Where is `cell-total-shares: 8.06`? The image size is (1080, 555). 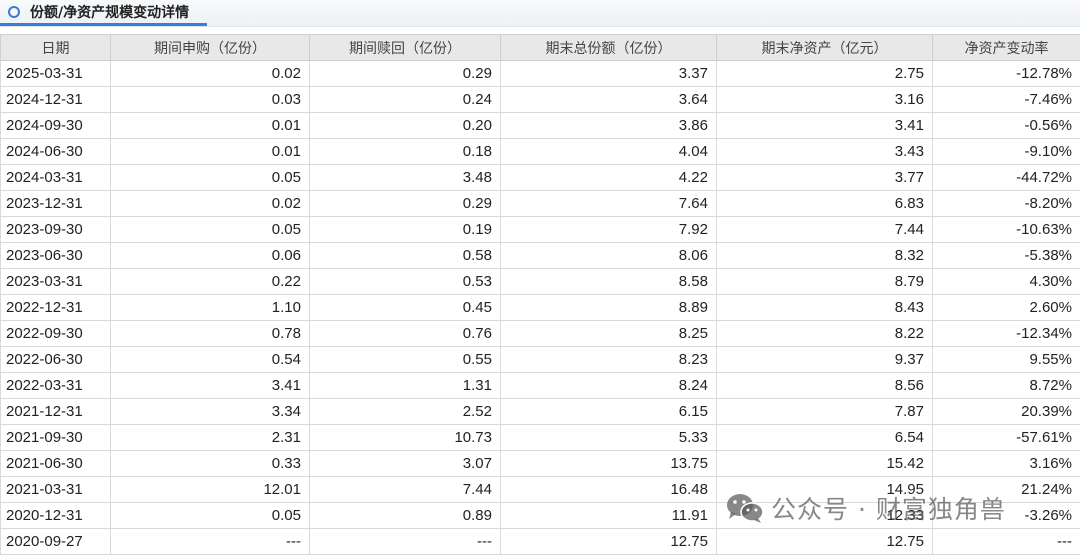
cell-total-shares: 8.06 is located at coordinates (609, 256).